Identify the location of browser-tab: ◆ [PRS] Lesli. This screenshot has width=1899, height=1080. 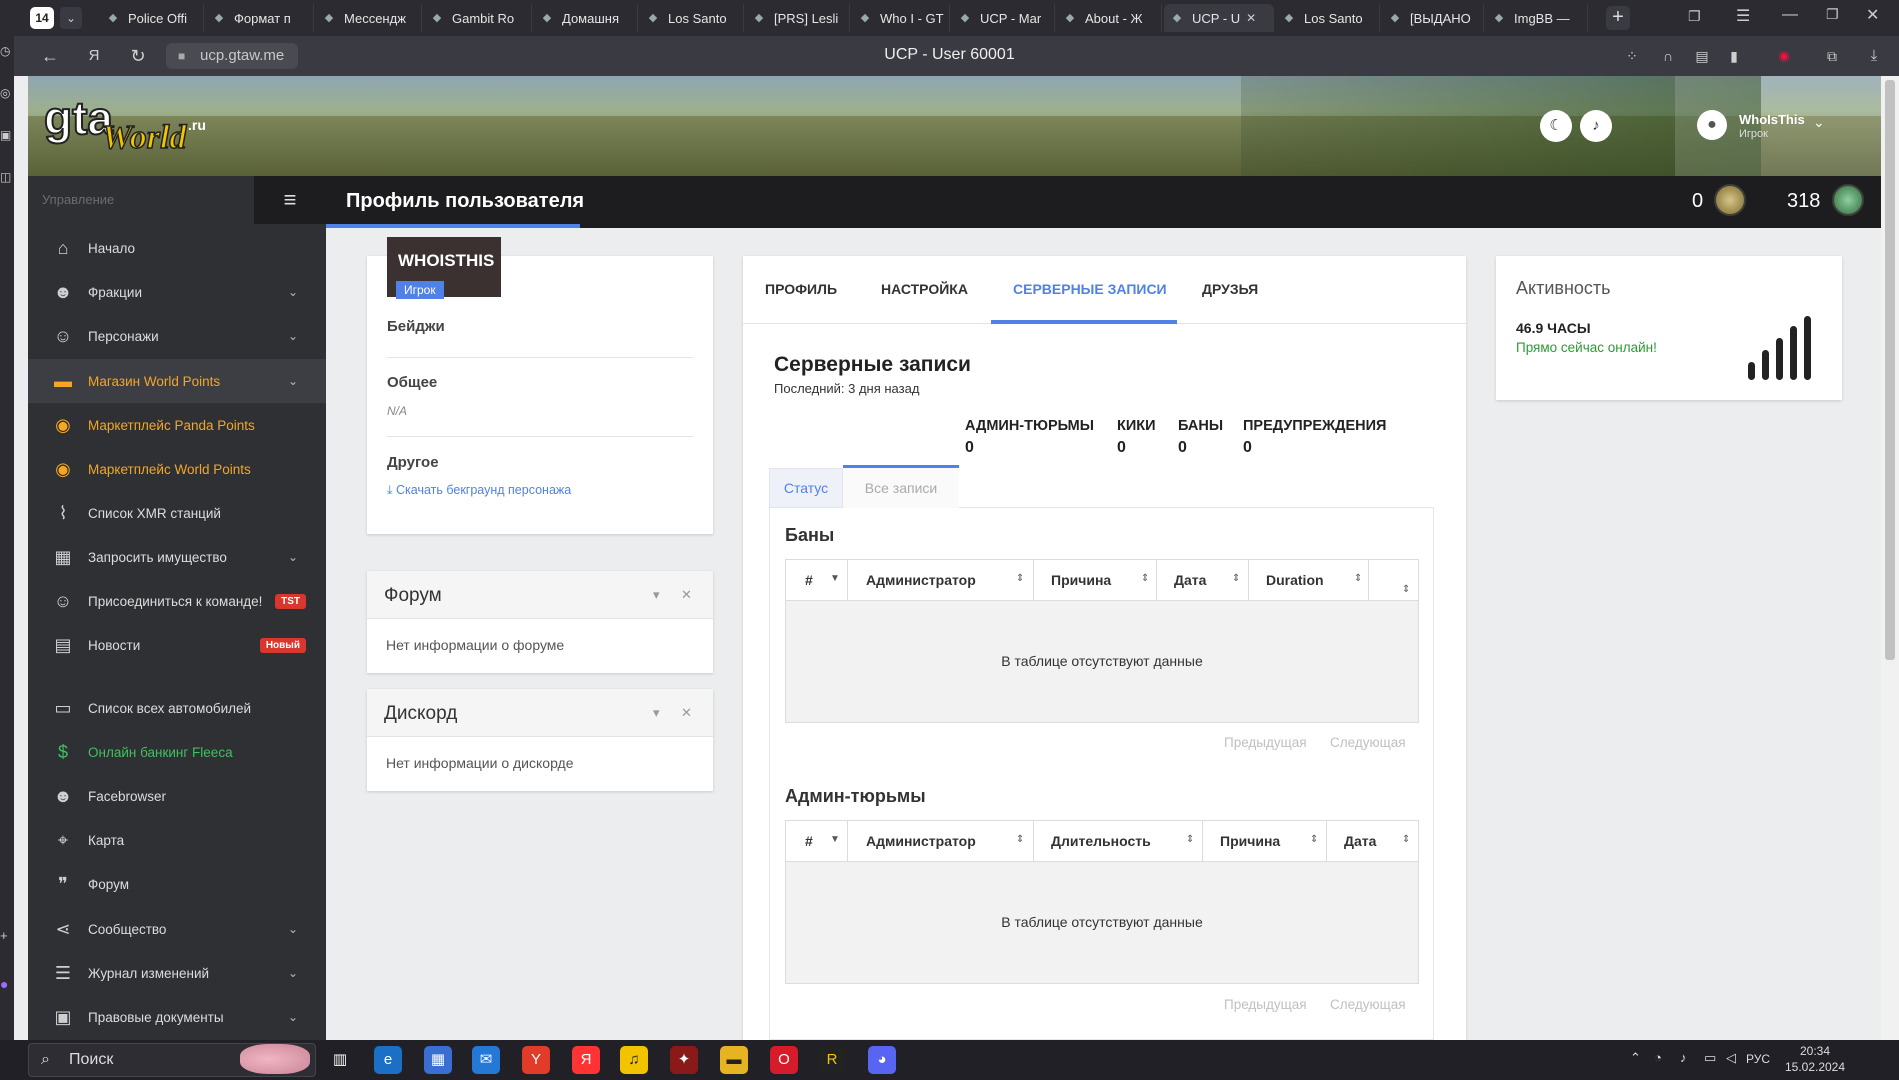
(798, 18).